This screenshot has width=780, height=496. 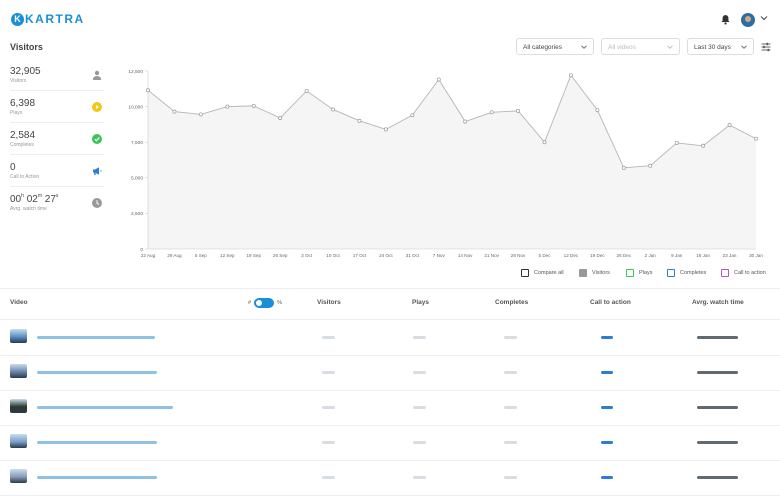 What do you see at coordinates (137, 214) in the screenshot?
I see `y-tick-label: 2,500` at bounding box center [137, 214].